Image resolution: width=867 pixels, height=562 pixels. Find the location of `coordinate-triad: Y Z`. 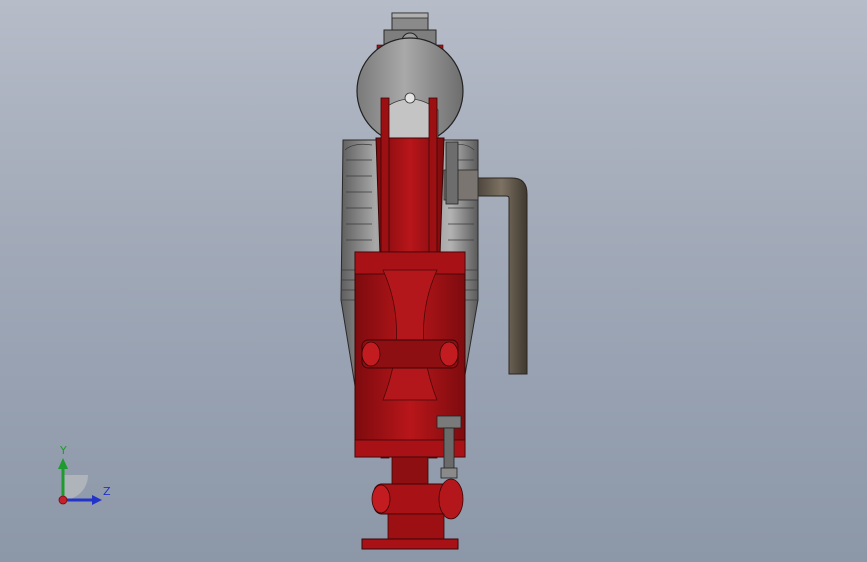

coordinate-triad: Y Z is located at coordinates (85, 476).